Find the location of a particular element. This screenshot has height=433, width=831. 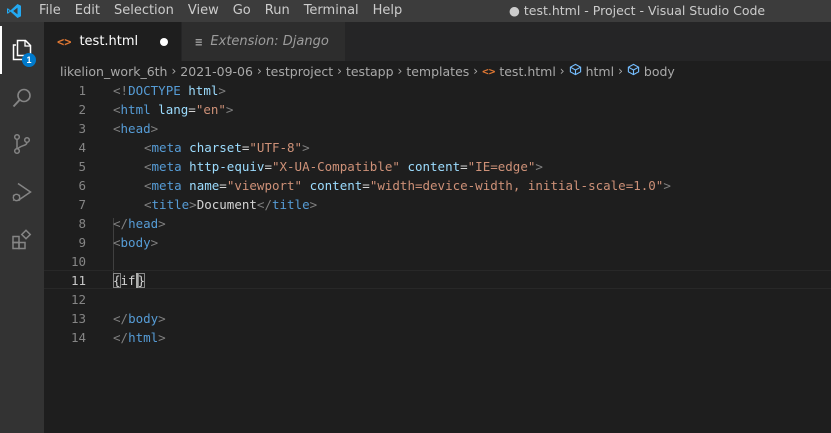

code-line: 7 <title>Document</title> is located at coordinates (437, 204).